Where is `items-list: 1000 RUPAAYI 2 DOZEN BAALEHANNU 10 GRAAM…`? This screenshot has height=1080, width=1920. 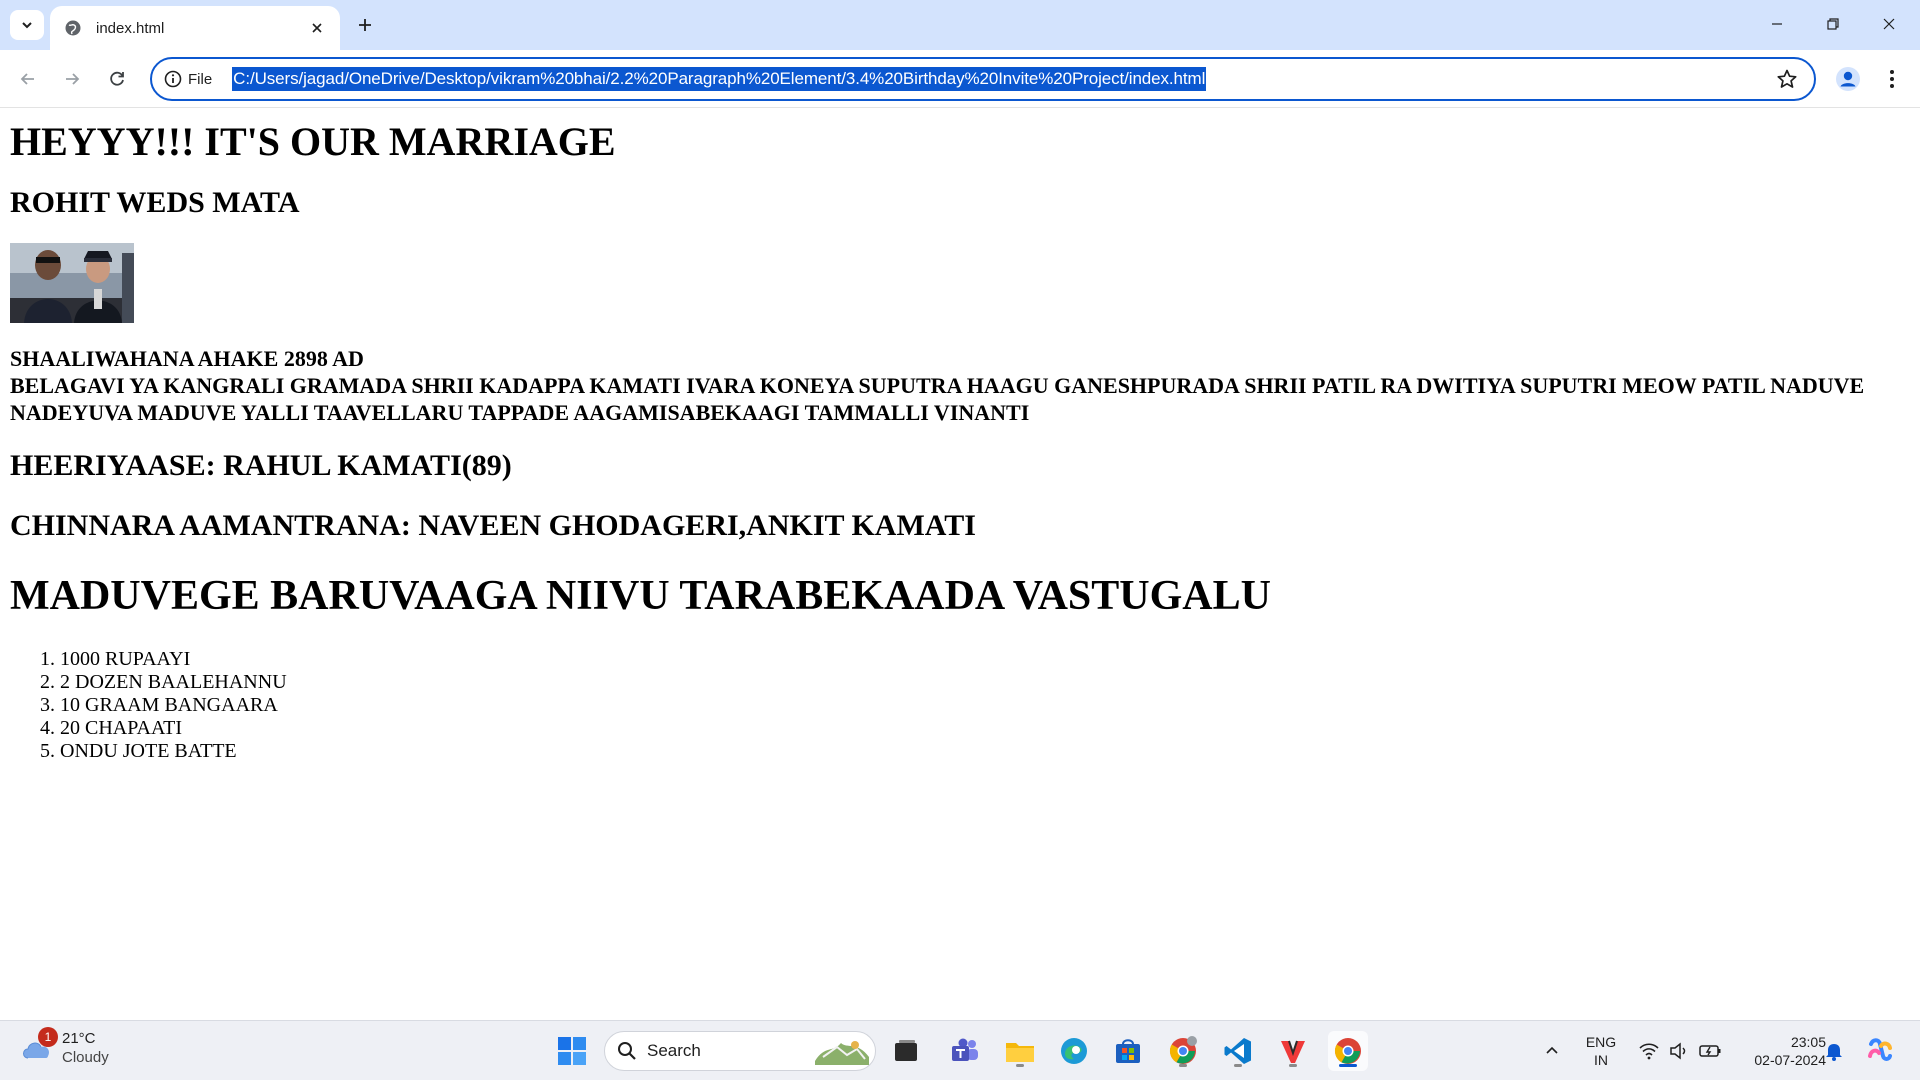 items-list: 1000 RUPAAYI 2 DOZEN BAALEHANNU 10 GRAAM… is located at coordinates (960, 705).